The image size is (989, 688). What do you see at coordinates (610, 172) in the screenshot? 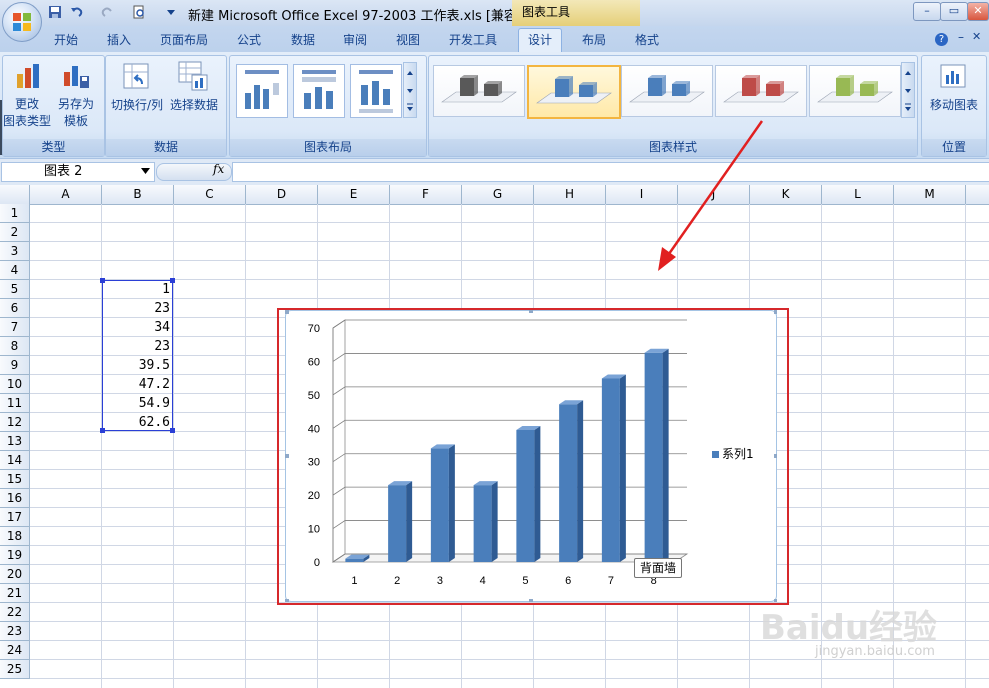
I see `formula-input` at bounding box center [610, 172].